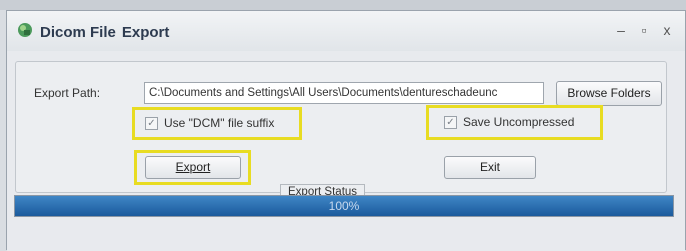 The width and height of the screenshot is (686, 251). I want to click on progress-percent: 100%, so click(344, 206).